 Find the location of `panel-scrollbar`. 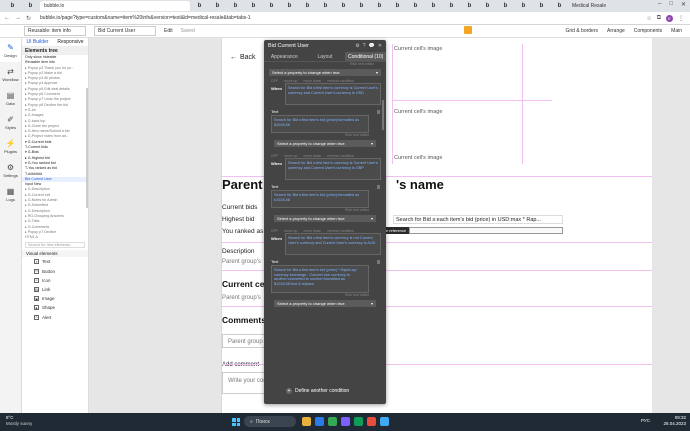

panel-scrollbar is located at coordinates (87, 148).